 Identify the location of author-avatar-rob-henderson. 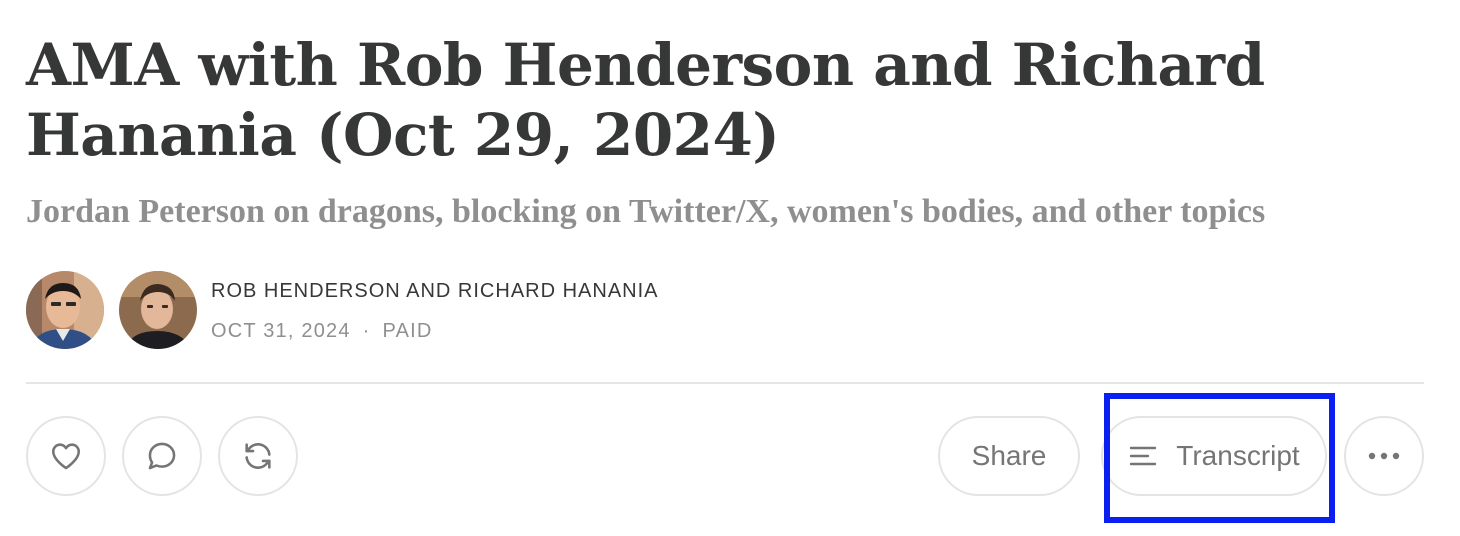
(65, 310).